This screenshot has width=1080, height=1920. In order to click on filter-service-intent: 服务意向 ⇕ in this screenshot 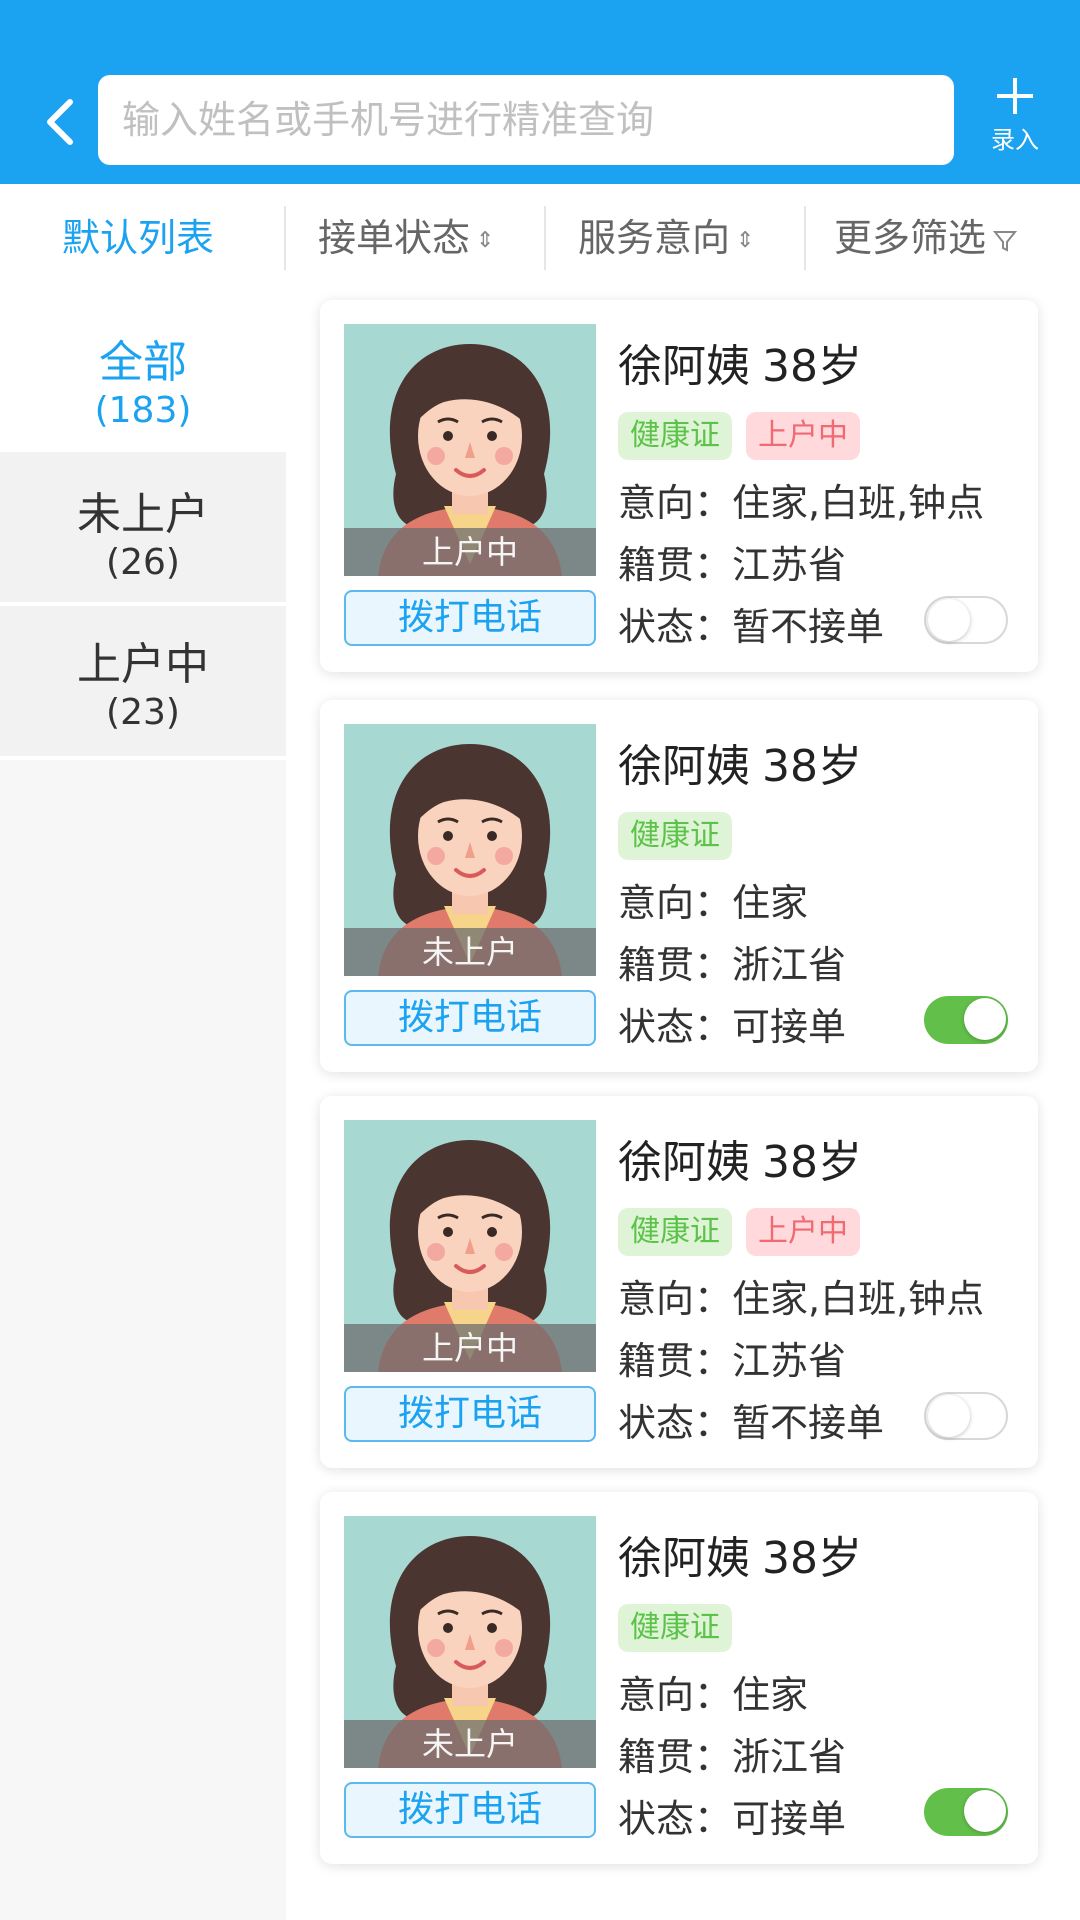, I will do `click(666, 238)`.